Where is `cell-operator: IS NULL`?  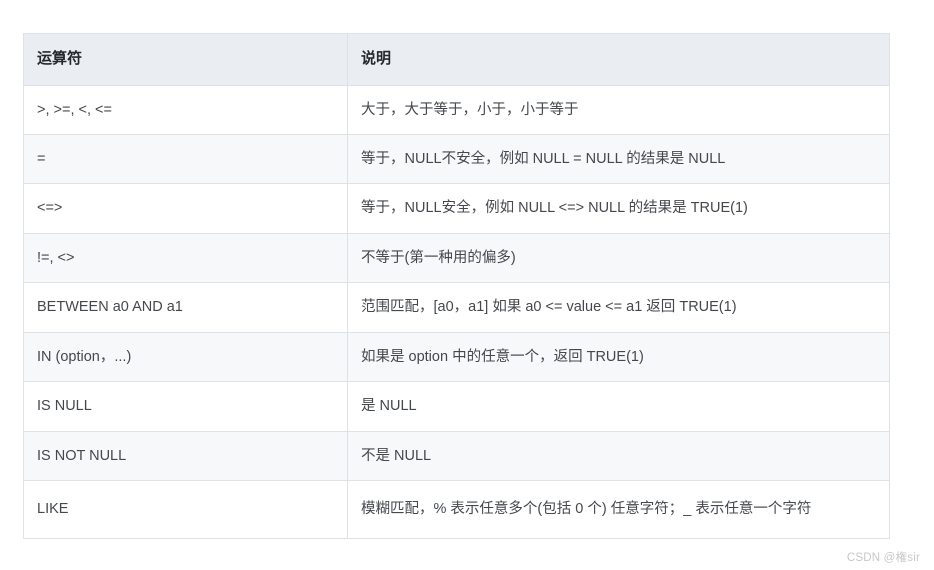
cell-operator: IS NULL is located at coordinates (185, 406).